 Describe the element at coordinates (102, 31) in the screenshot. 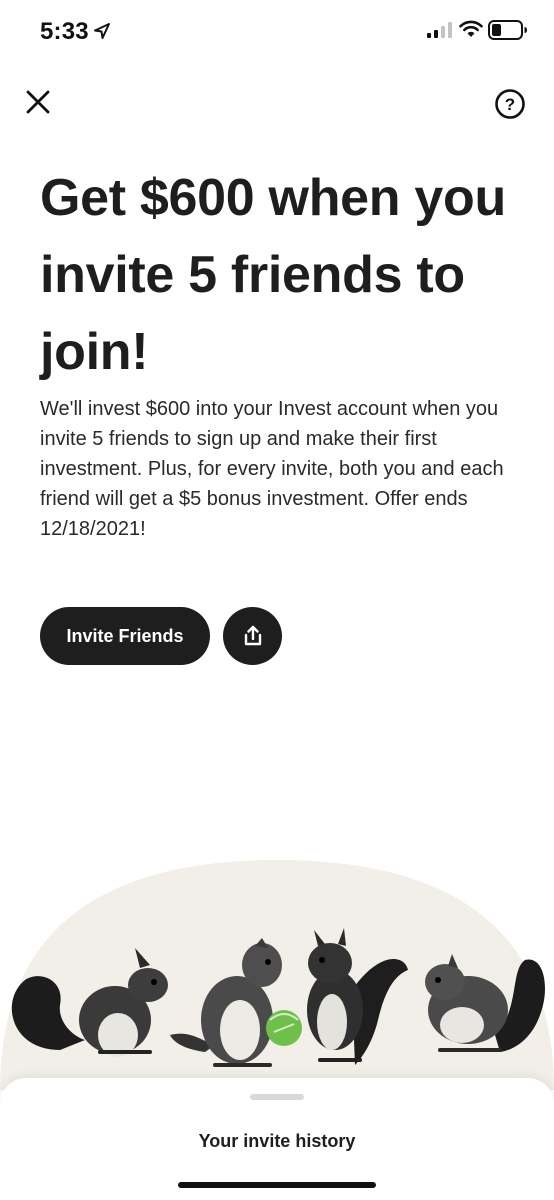

I see `location-arrow-icon` at that location.